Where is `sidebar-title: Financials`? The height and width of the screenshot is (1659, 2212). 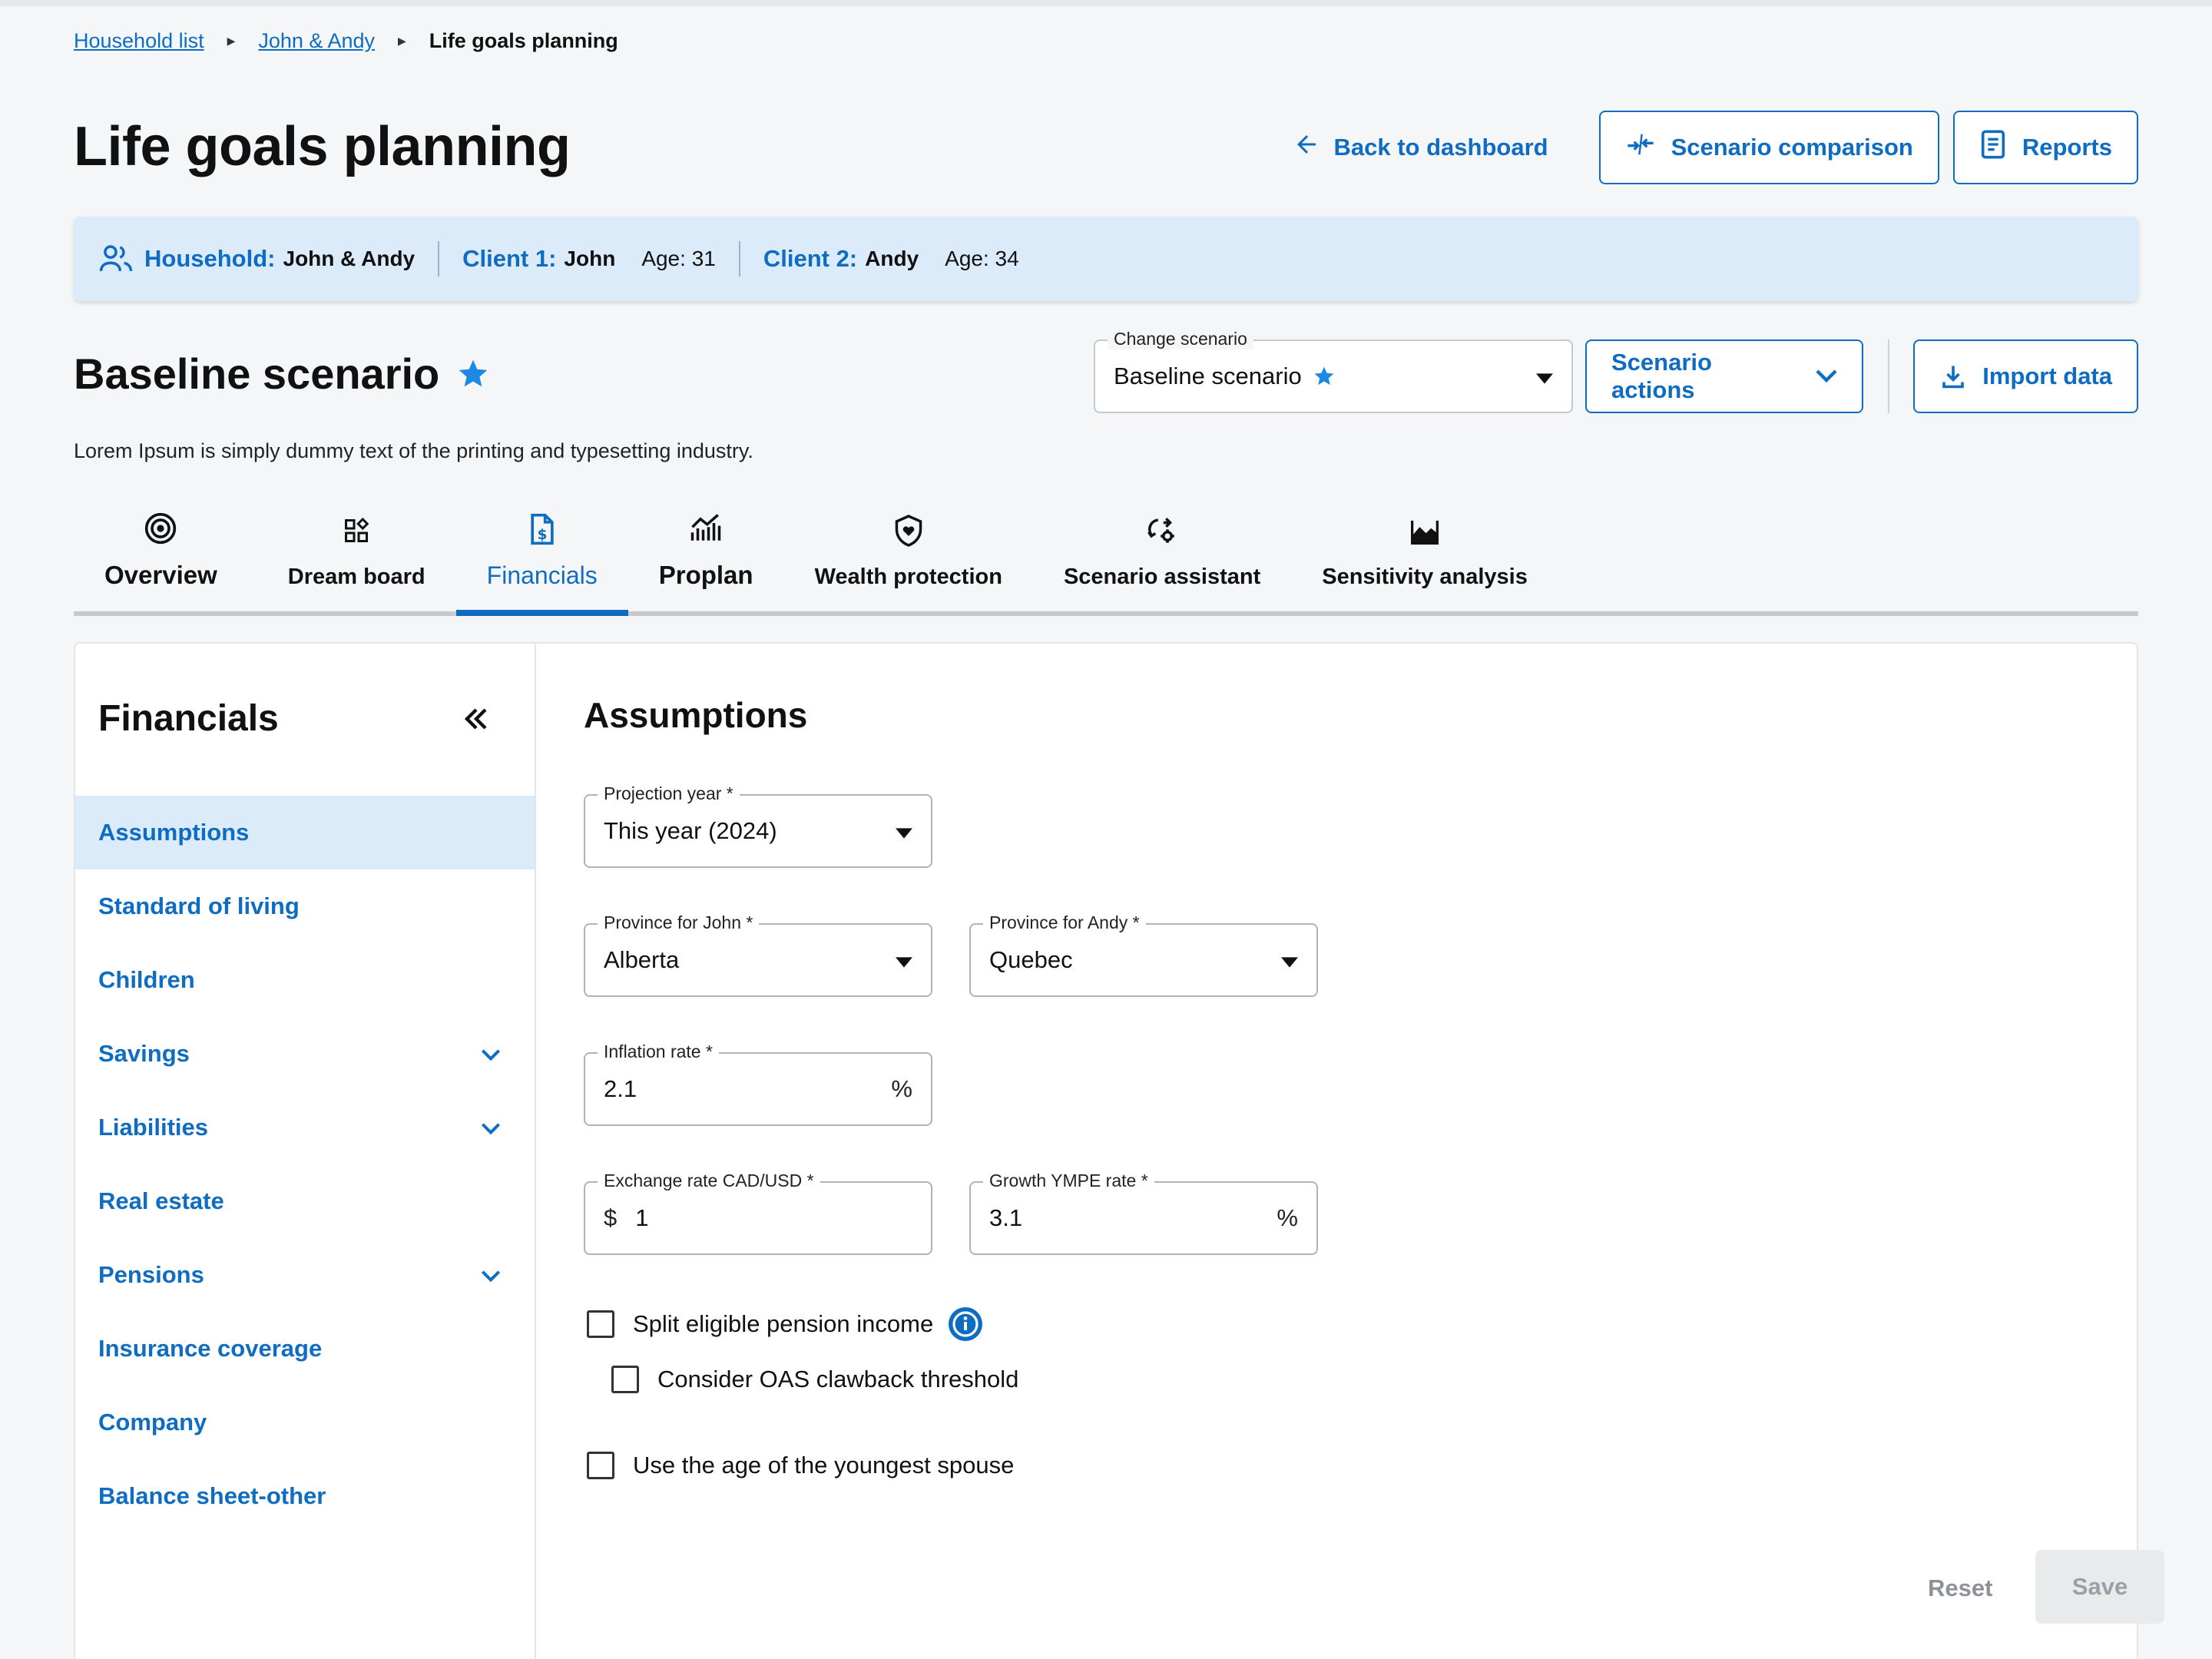 sidebar-title: Financials is located at coordinates (188, 719).